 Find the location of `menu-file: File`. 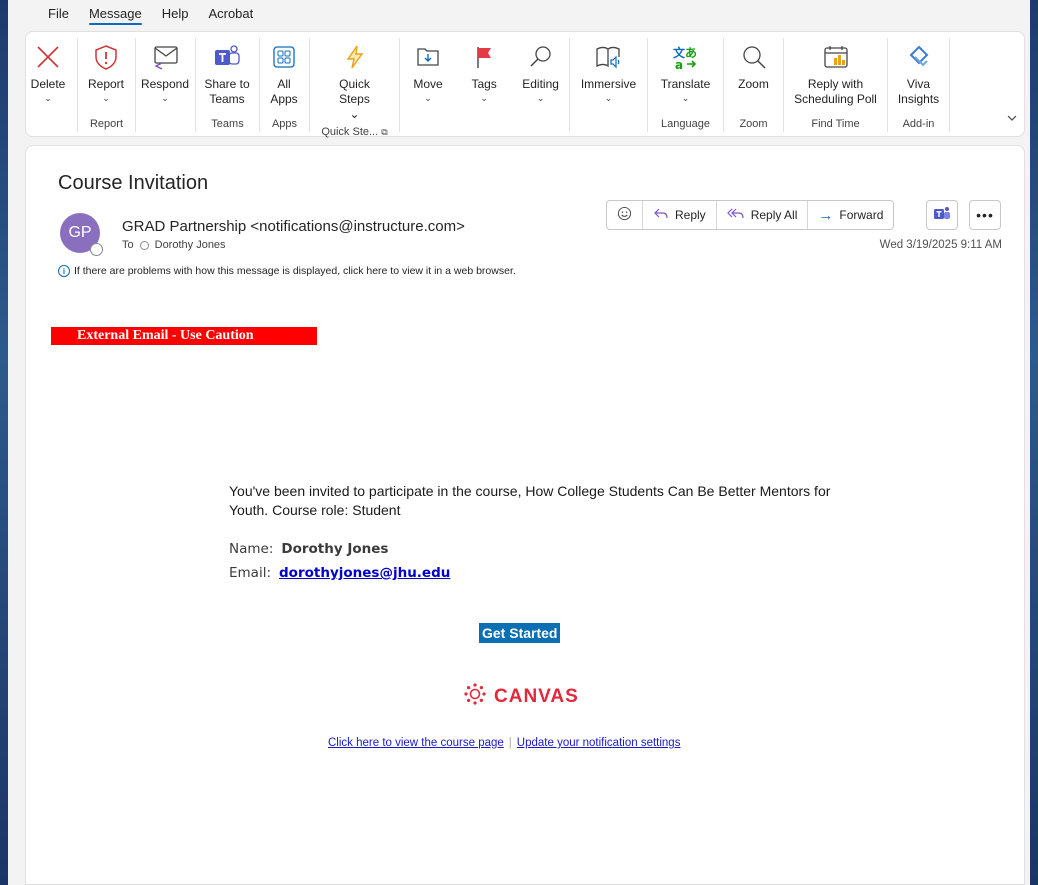

menu-file: File is located at coordinates (58, 14).